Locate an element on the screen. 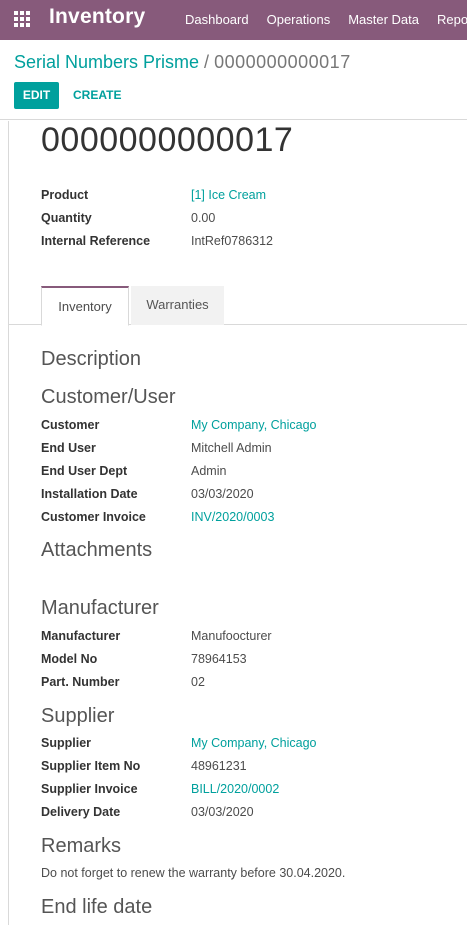 This screenshot has width=467, height=925. field-label: Quantity is located at coordinates (66, 218).